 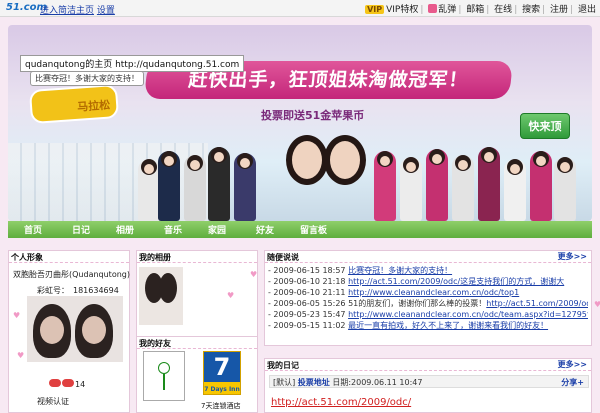 What do you see at coordinates (417, 303) in the screenshot?
I see `talk-text: 51的朋友们，谢谢你们那么棒的投票！` at bounding box center [417, 303].